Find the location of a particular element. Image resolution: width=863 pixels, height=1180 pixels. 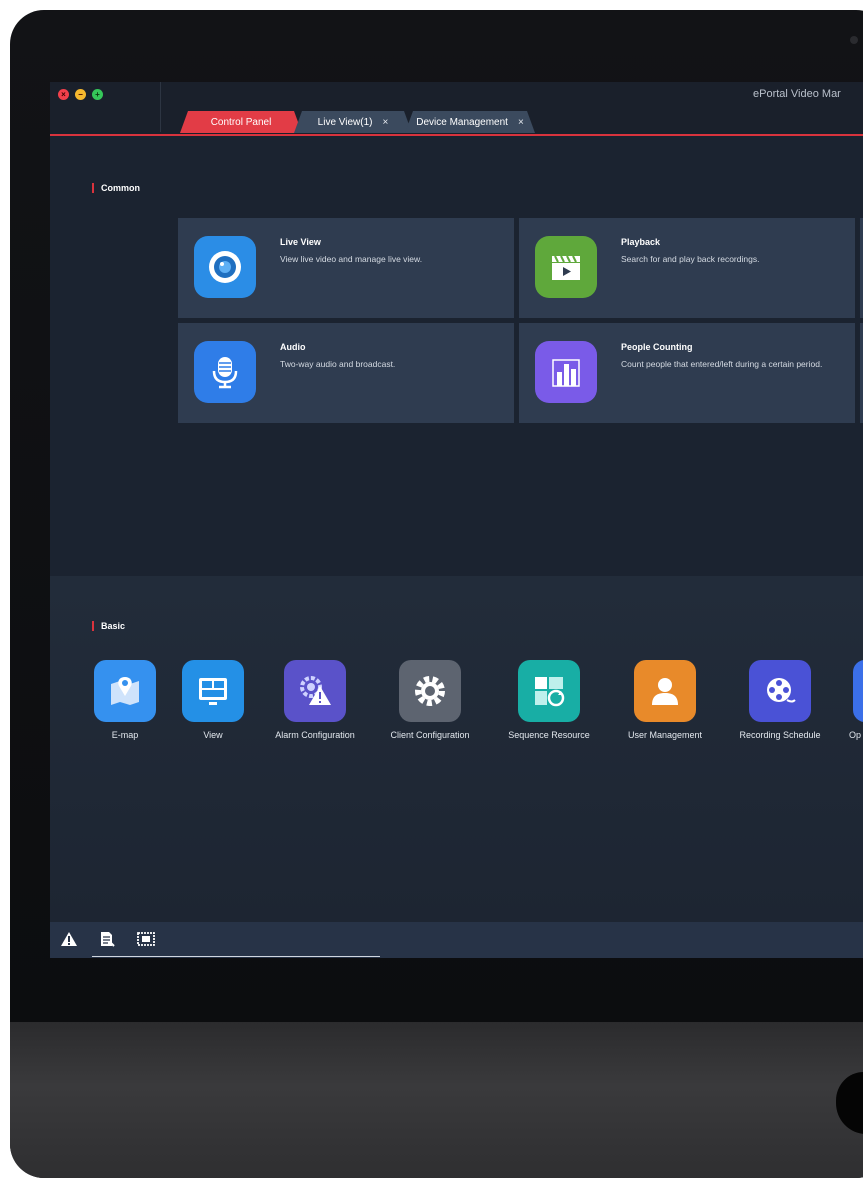

basic-item-label: Sequence Resource is located at coordinates (549, 735).